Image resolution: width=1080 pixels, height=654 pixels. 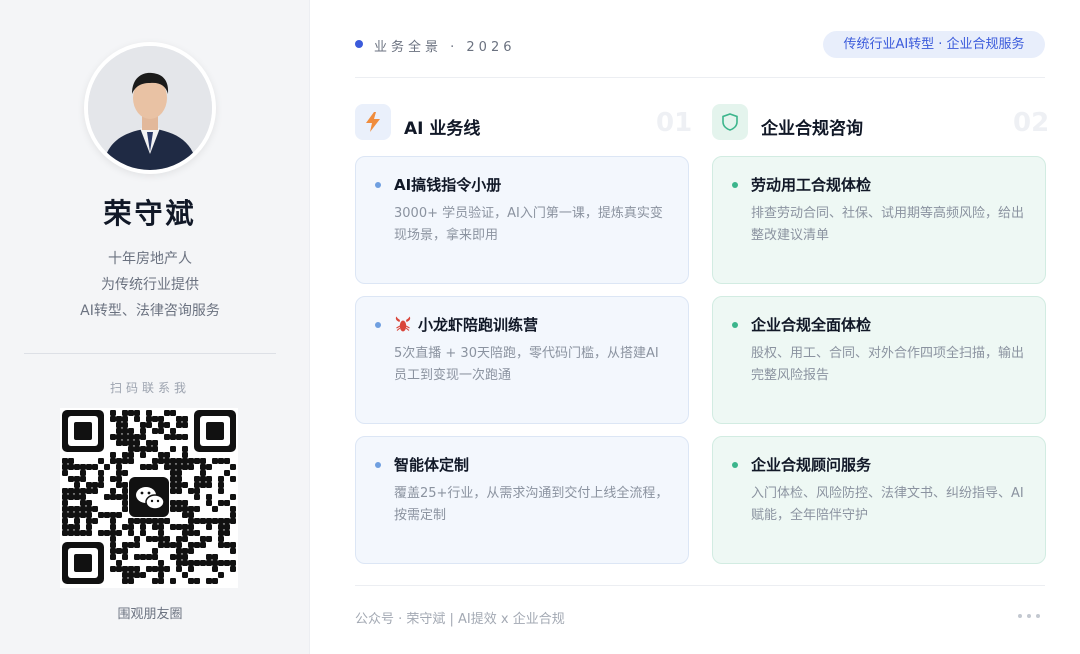 I want to click on card-title: 智能体定制, so click(x=432, y=464).